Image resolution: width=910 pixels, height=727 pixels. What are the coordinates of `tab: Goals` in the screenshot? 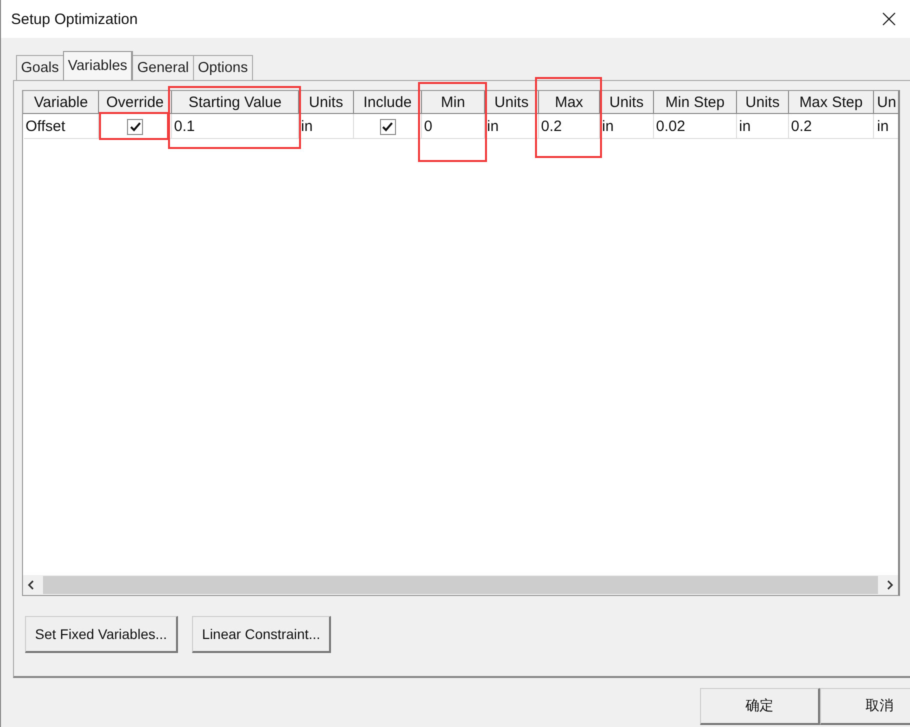 It's located at (40, 67).